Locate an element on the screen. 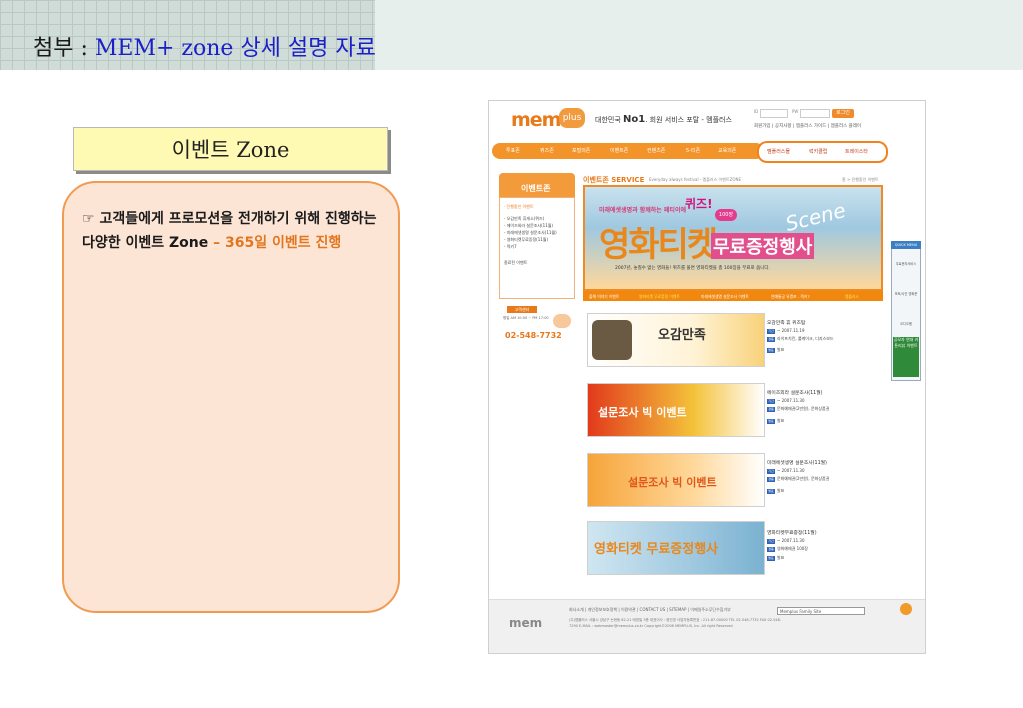  service-title: 이벤트존 SERVICE is located at coordinates (614, 180).